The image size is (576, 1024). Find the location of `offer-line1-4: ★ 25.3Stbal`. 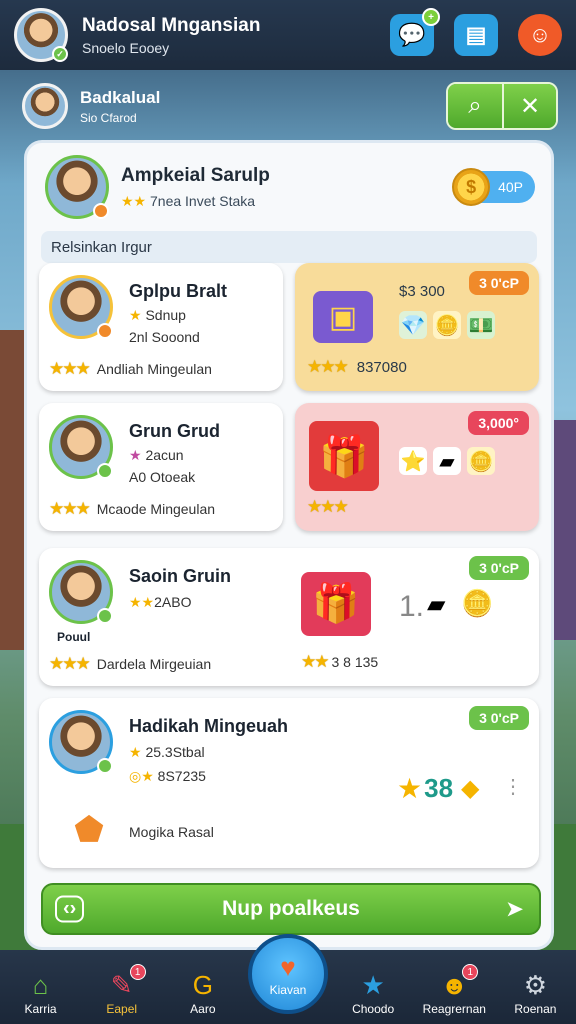

offer-line1-4: ★ 25.3Stbal is located at coordinates (167, 752).